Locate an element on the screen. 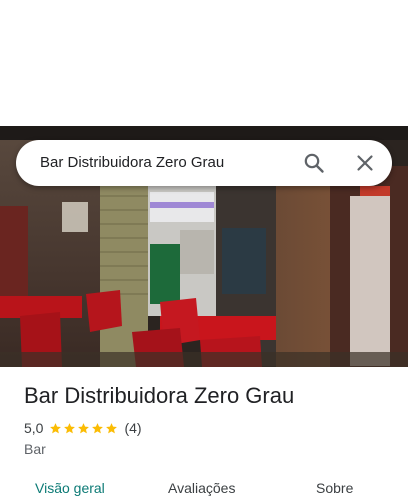 This screenshot has width=408, height=498. rating-row: 5,0 (4) is located at coordinates (83, 428).